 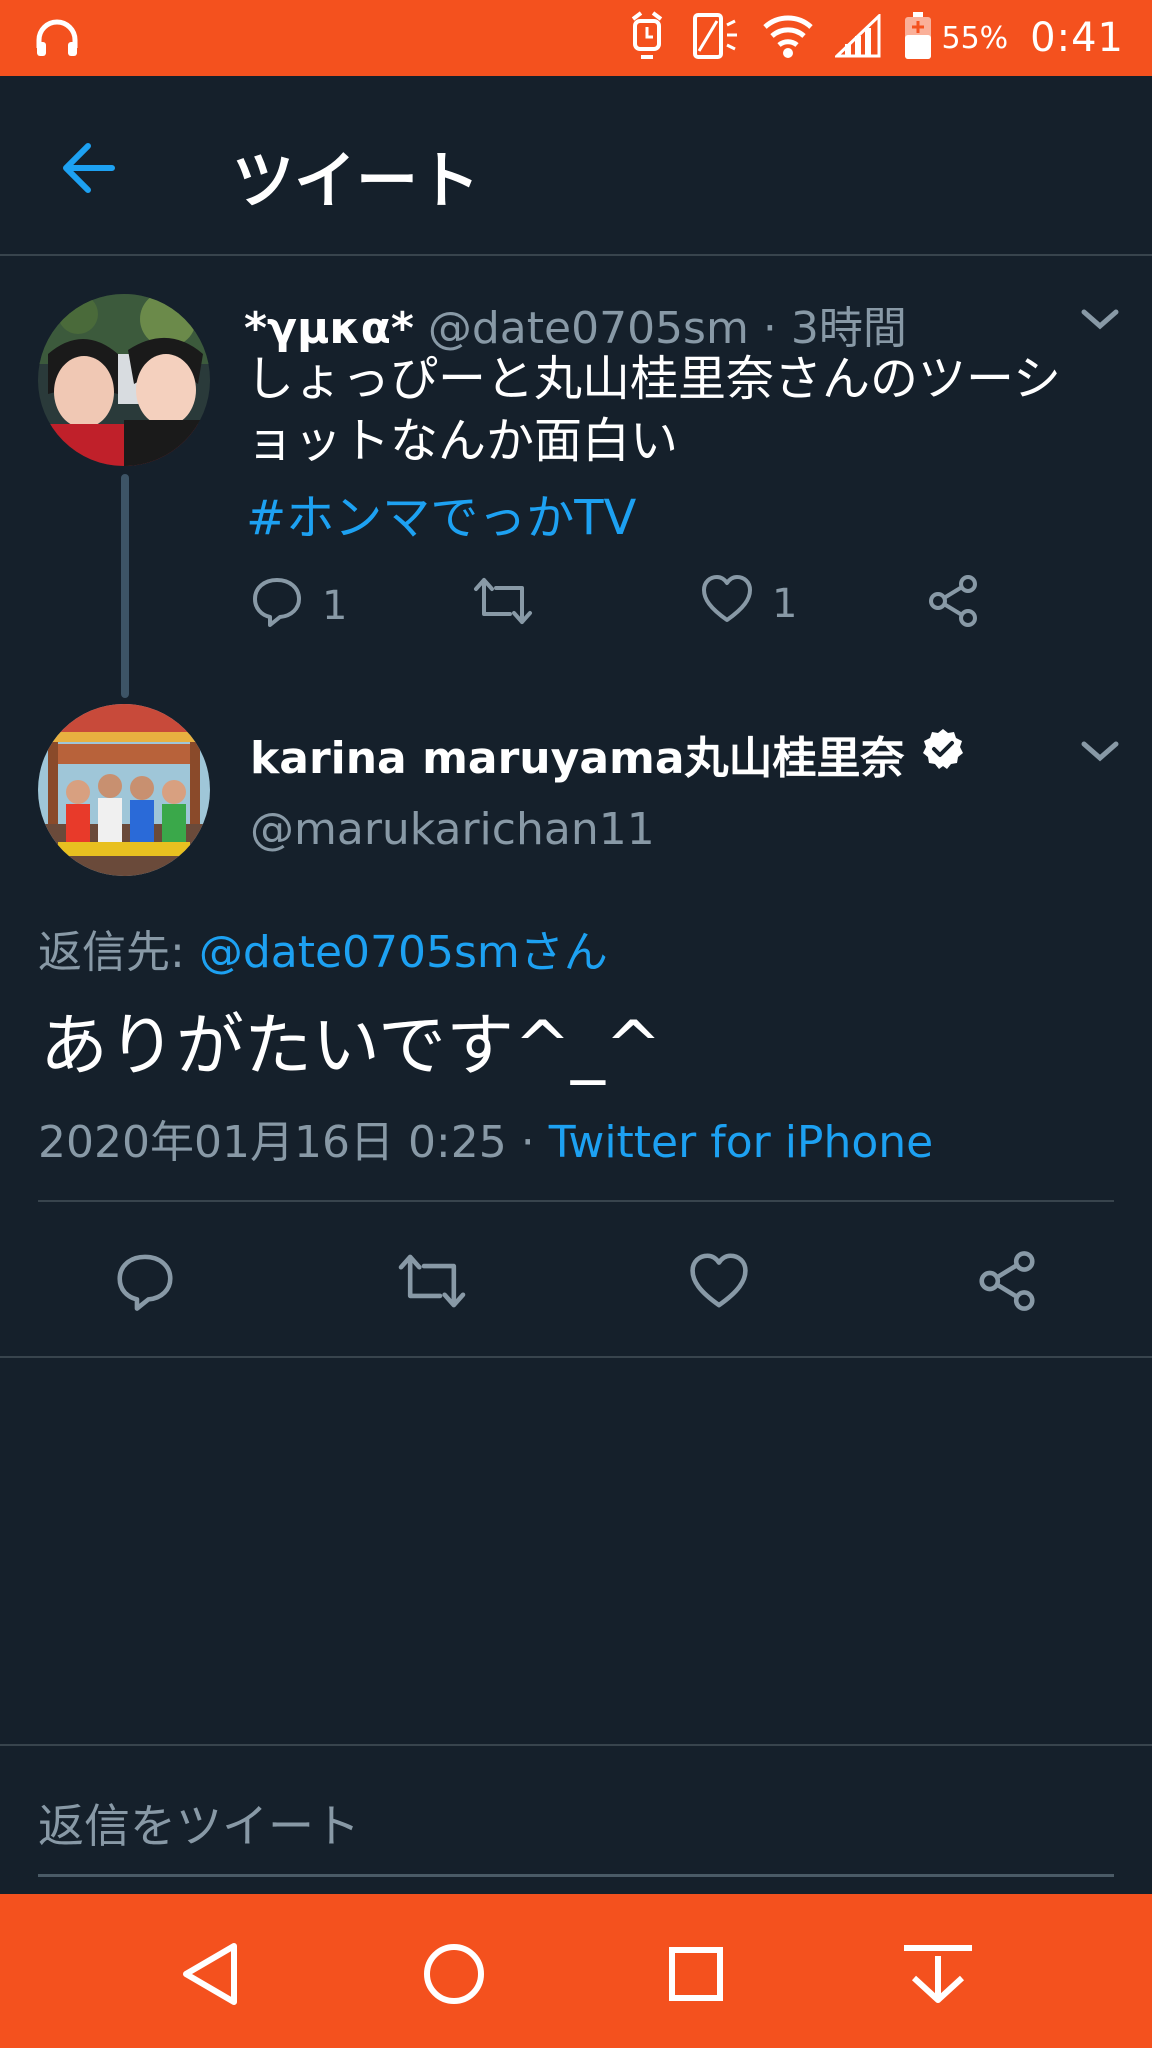 I want to click on verified-badge-icon, so click(x=943, y=754).